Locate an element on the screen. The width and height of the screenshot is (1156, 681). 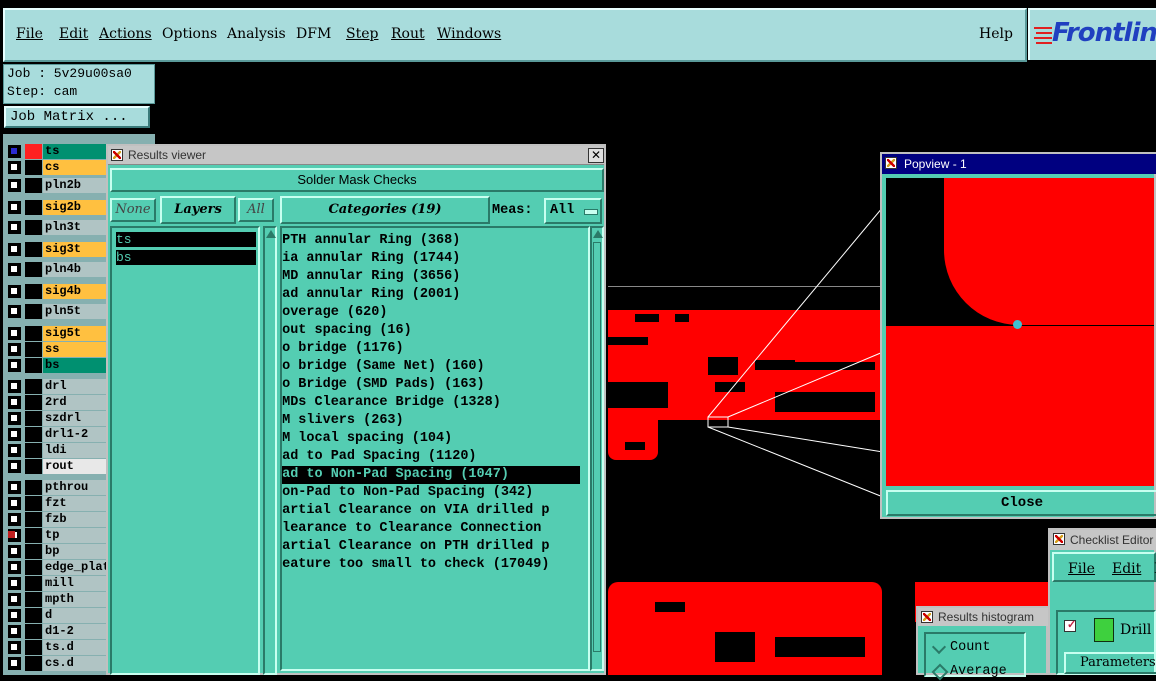
layer-row-ts: ts is located at coordinates (56, 151).